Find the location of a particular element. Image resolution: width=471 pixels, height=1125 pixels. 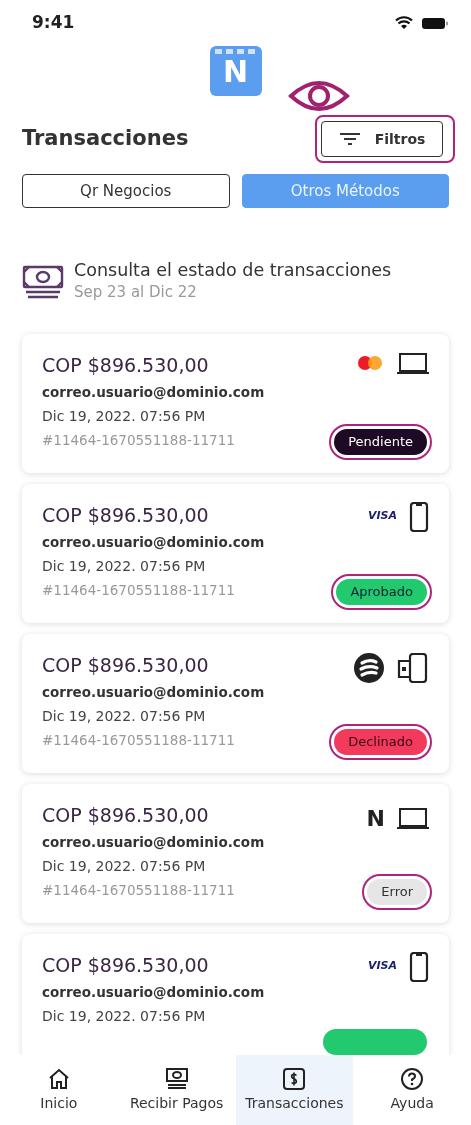

filter-icon is located at coordinates (349, 139).